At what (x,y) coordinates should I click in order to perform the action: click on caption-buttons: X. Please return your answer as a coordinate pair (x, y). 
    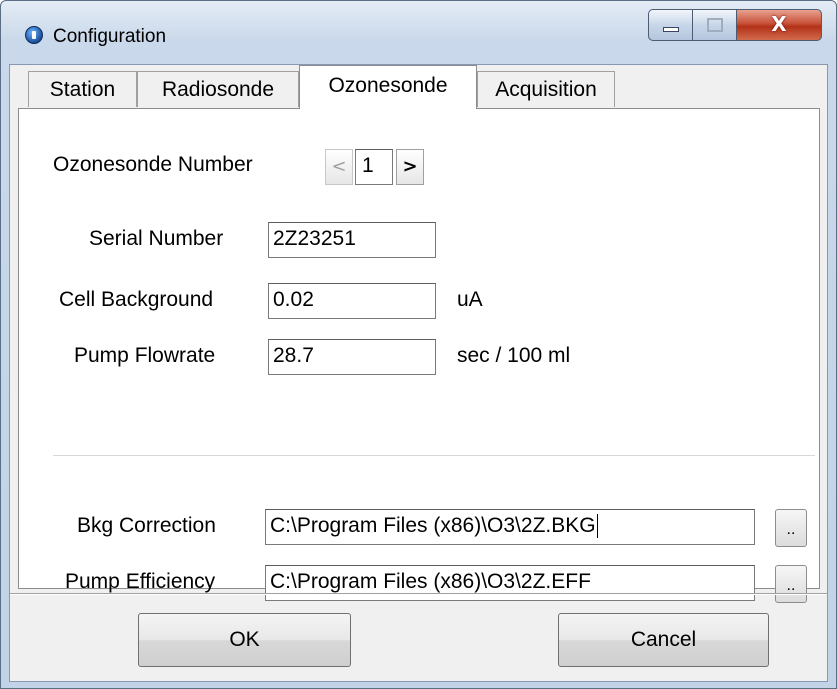
    Looking at the image, I should click on (735, 25).